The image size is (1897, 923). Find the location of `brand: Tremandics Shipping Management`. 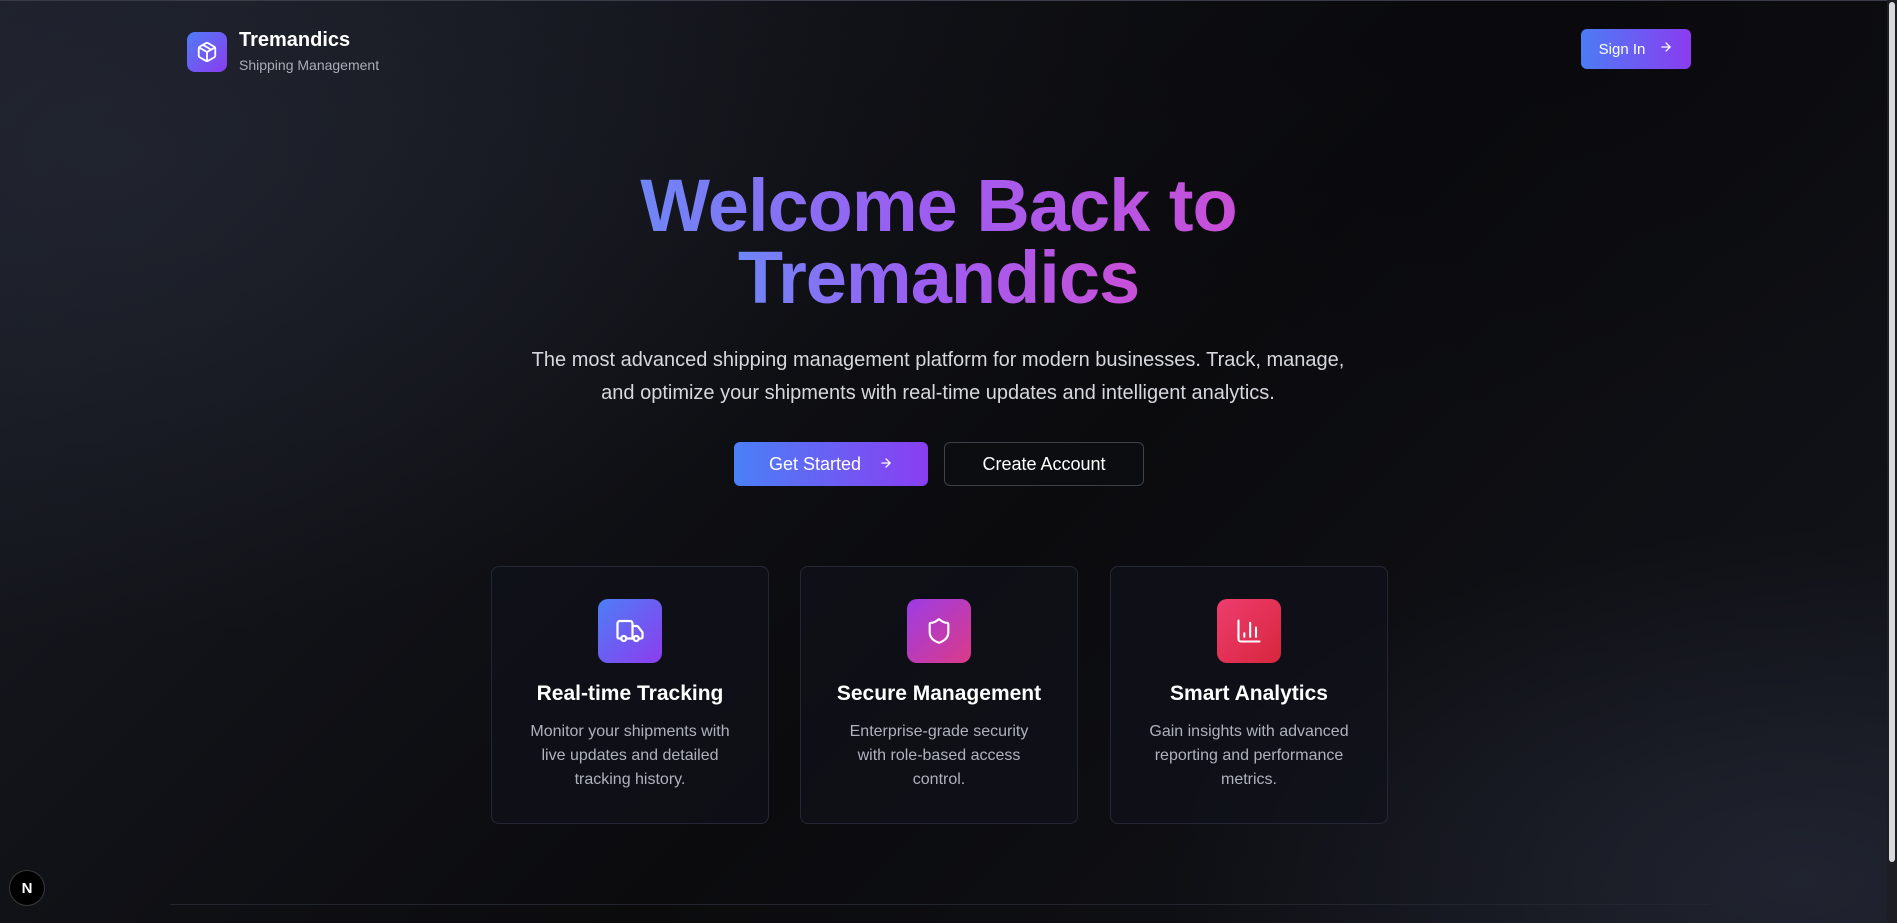

brand: Tremandics Shipping Management is located at coordinates (283, 52).